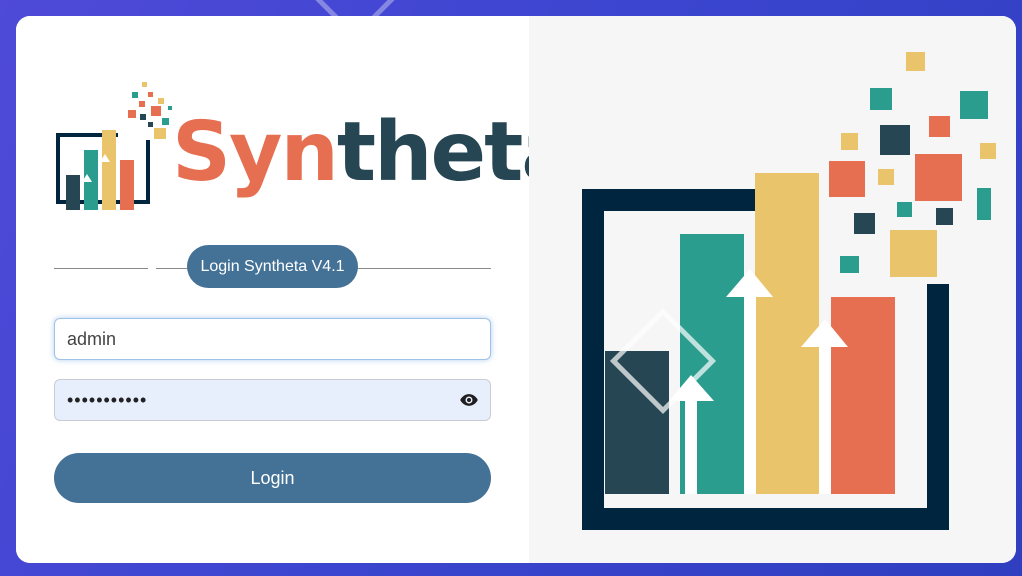 This screenshot has width=1022, height=576. I want to click on login-title-badge: Login Syntheta V4.1, so click(272, 266).